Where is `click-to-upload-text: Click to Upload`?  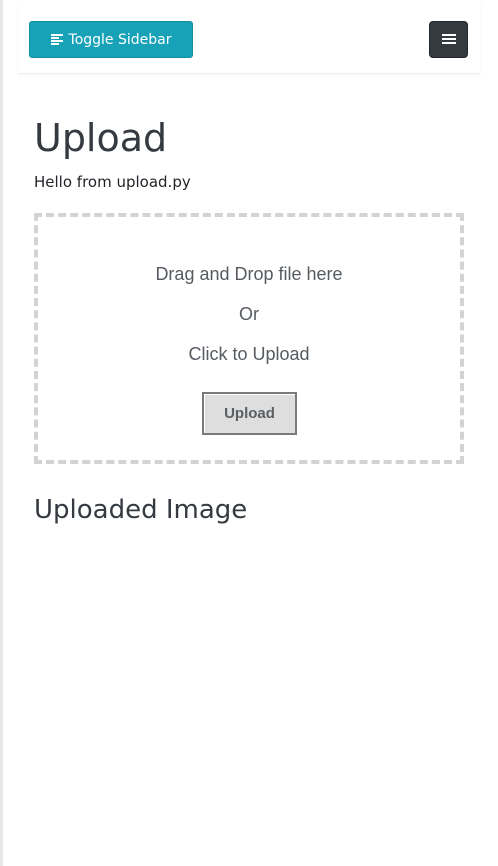 click-to-upload-text: Click to Upload is located at coordinates (249, 354).